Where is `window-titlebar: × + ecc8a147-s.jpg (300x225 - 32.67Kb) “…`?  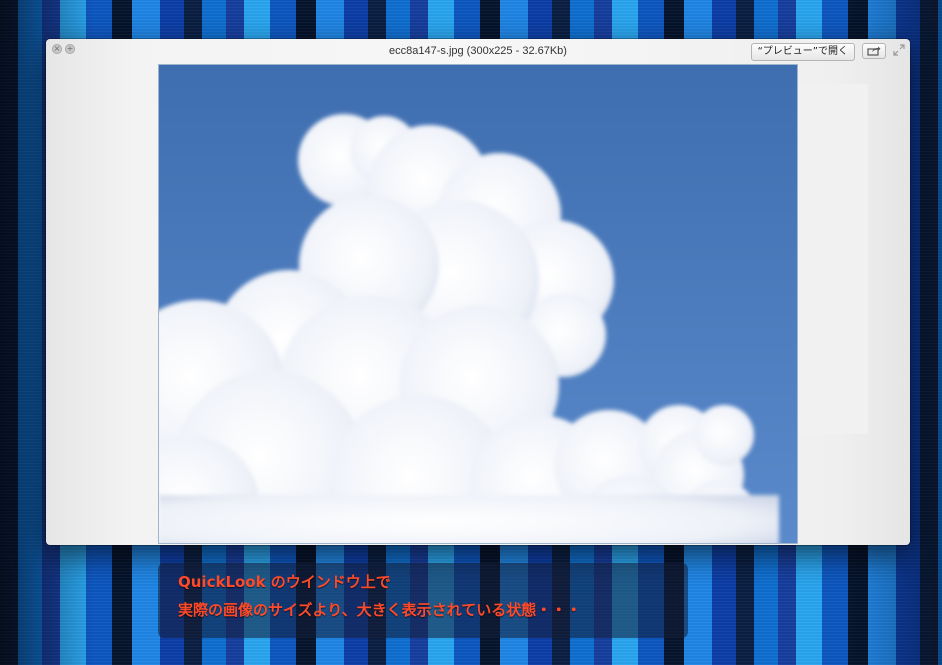 window-titlebar: × + ecc8a147-s.jpg (300x225 - 32.67Kb) “… is located at coordinates (478, 51).